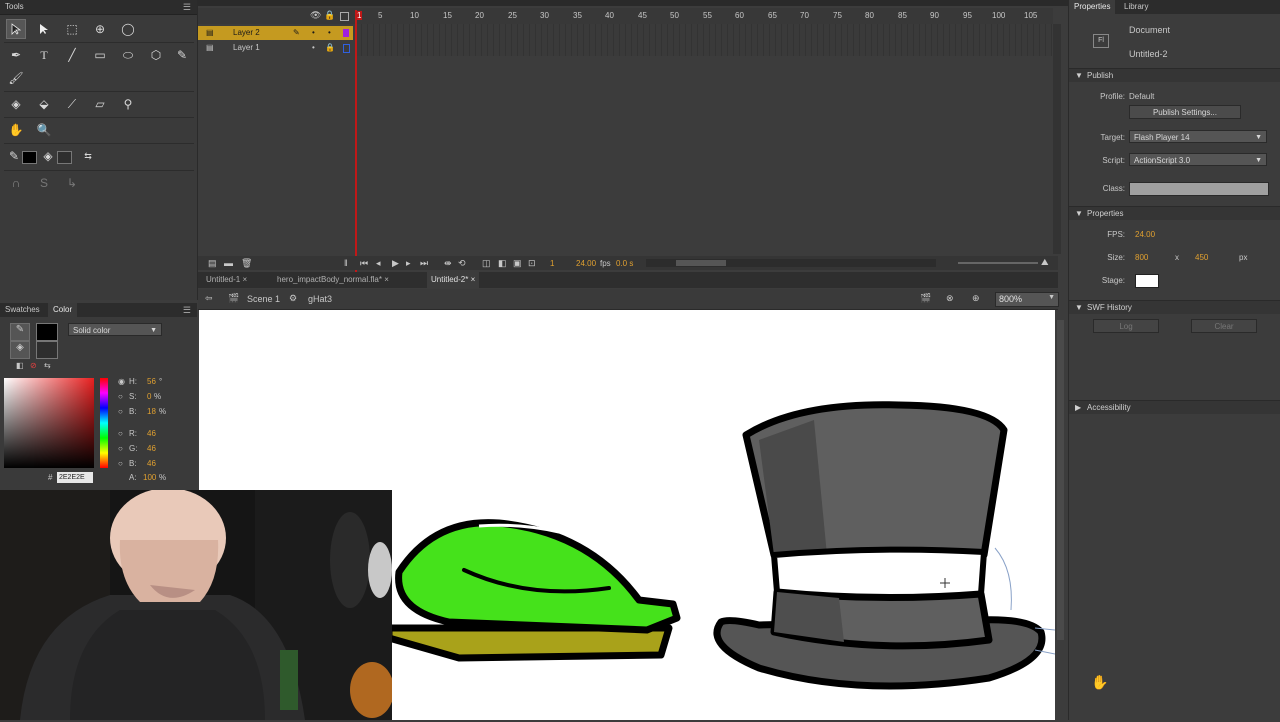  Describe the element at coordinates (120, 411) in the screenshot. I see `brightness-radio-icon: ○` at that location.